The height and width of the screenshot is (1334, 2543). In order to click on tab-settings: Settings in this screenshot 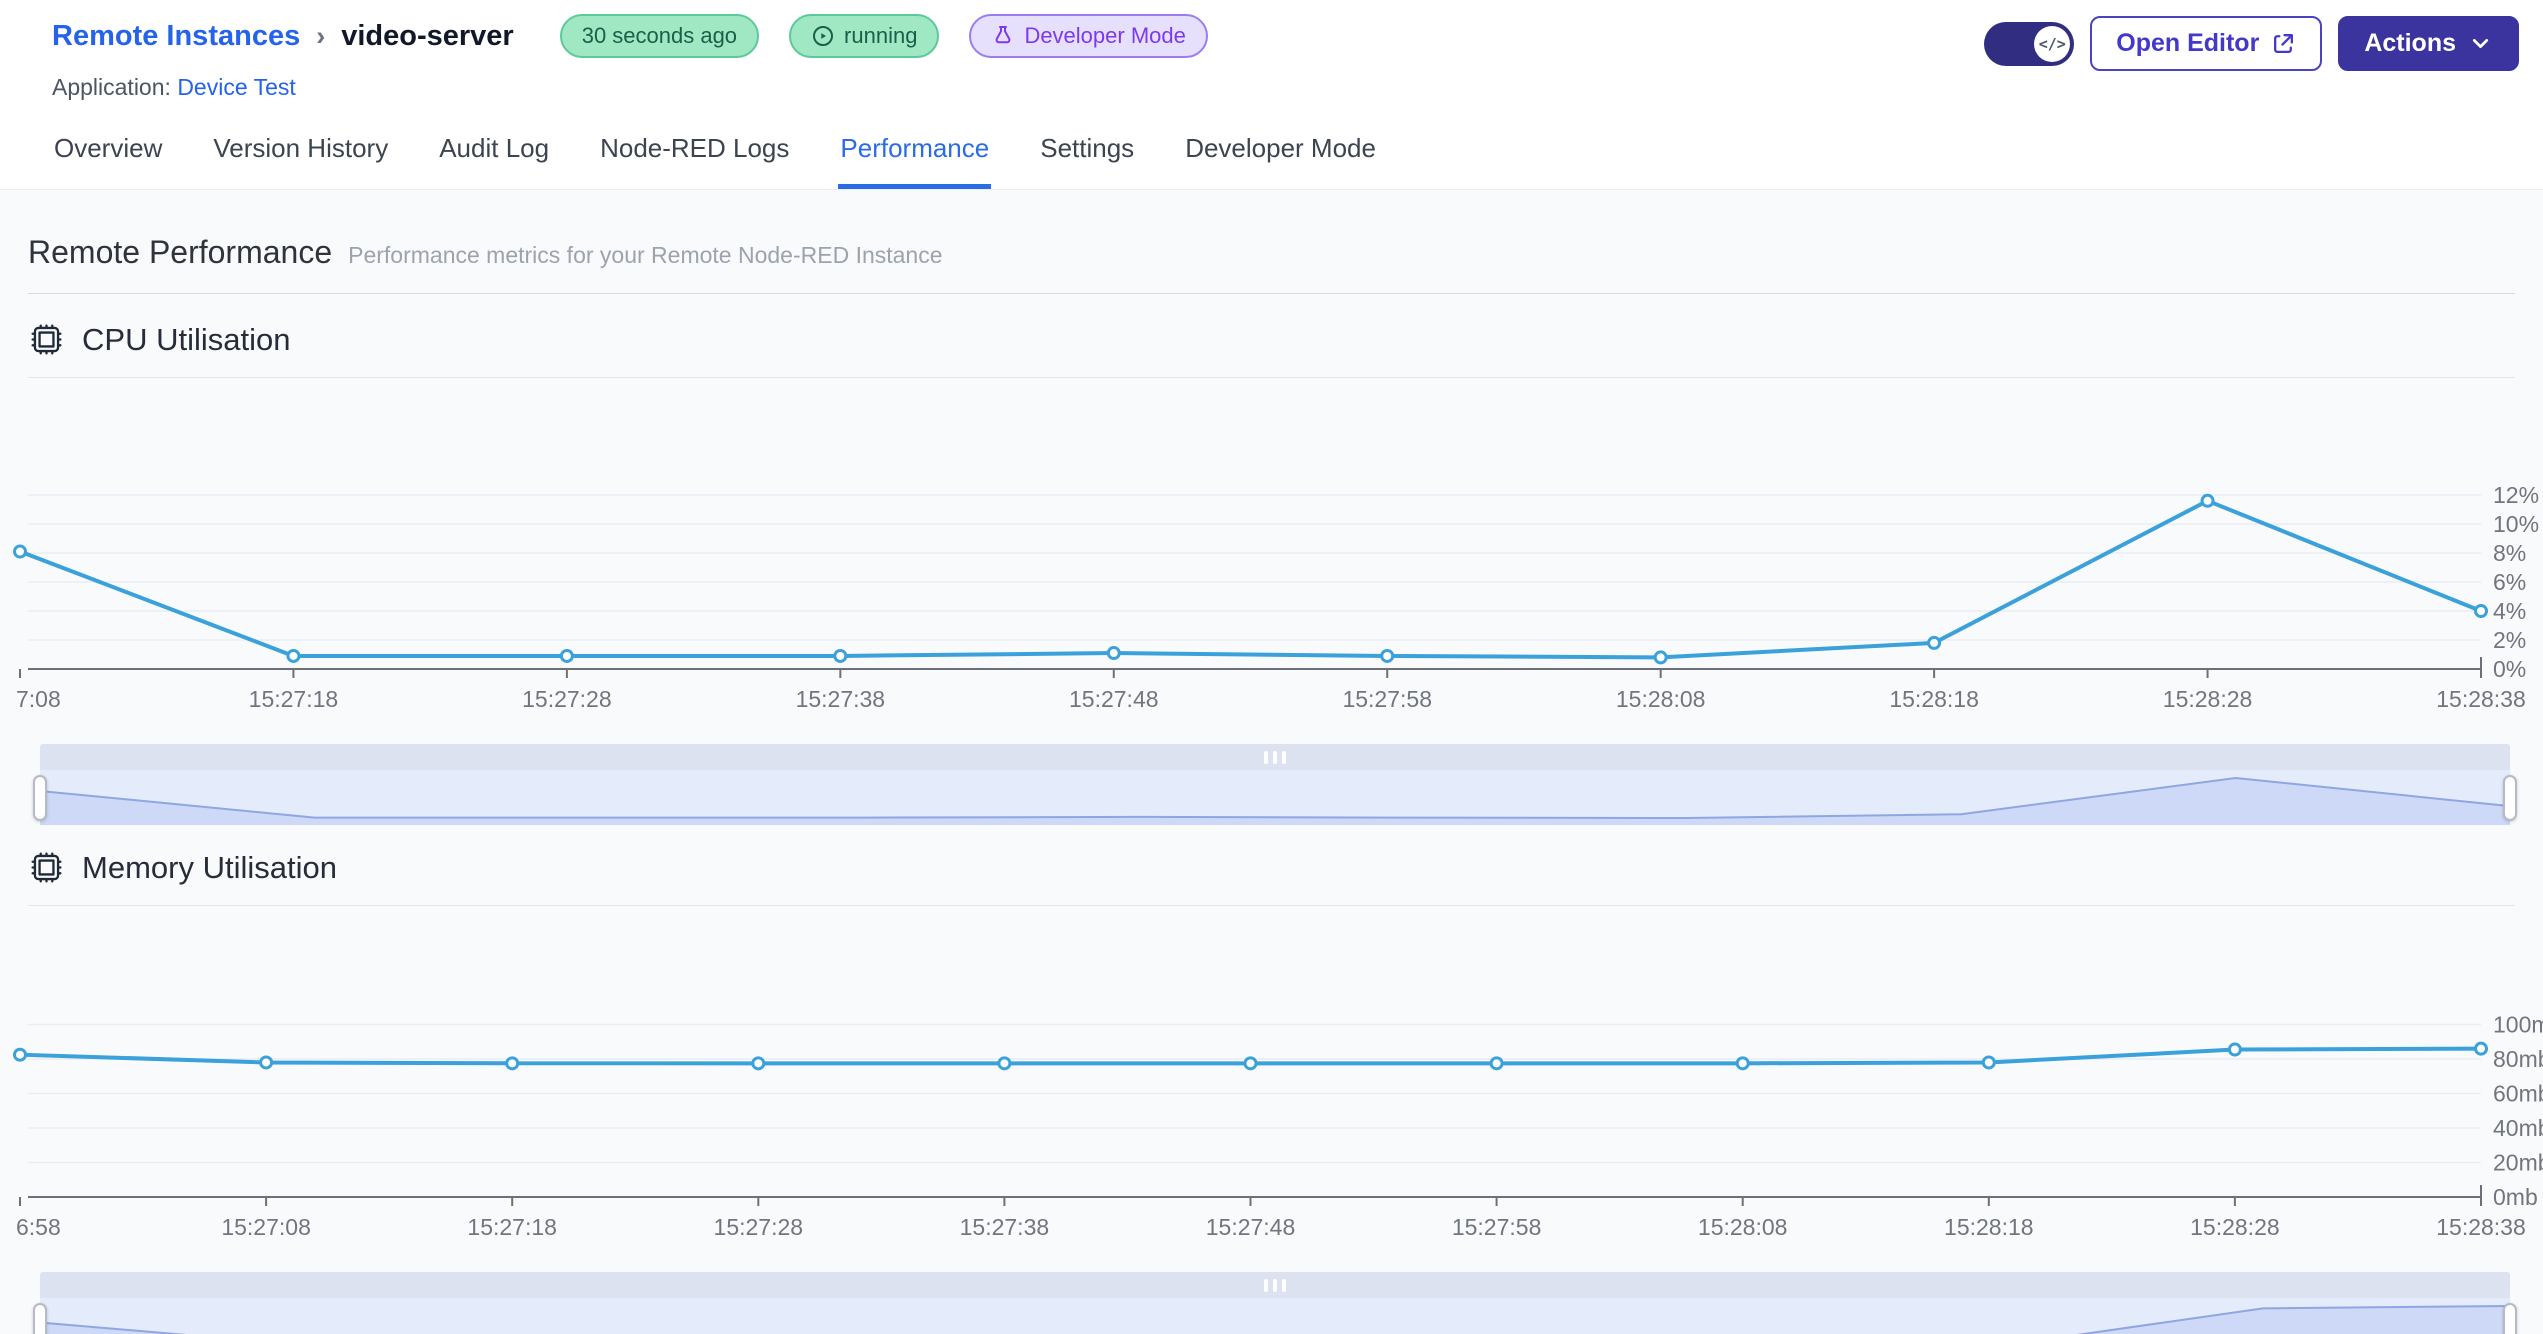, I will do `click(1087, 158)`.